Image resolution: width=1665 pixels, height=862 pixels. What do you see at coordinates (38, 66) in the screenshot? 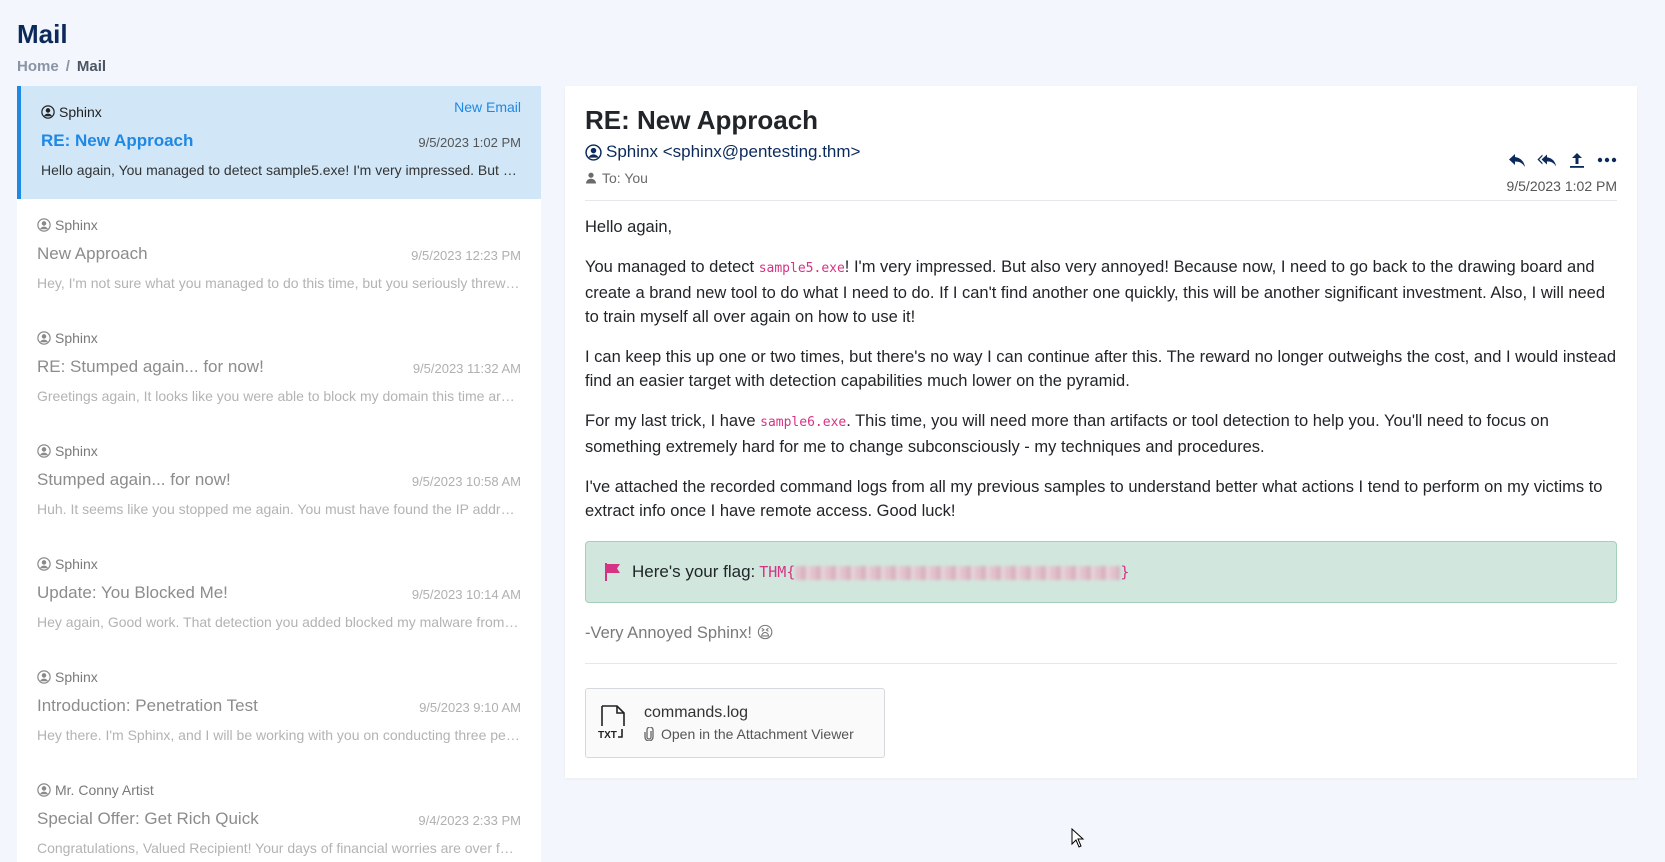
I see `breadcrumb-home-link: Home` at bounding box center [38, 66].